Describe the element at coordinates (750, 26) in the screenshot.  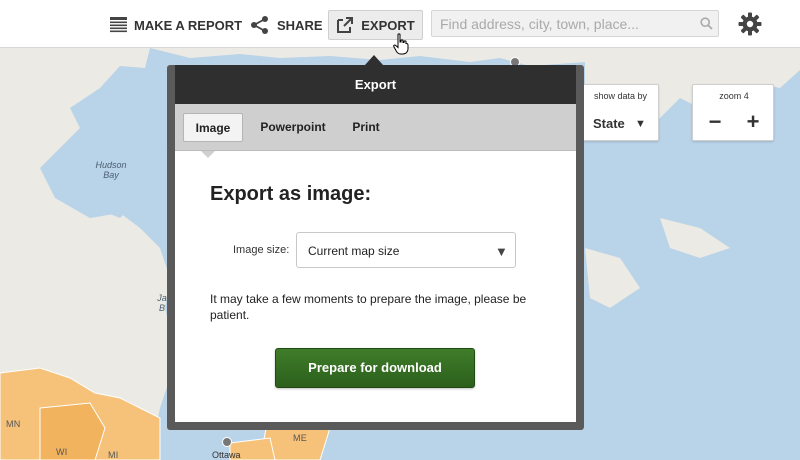
I see `settings-gear-icon` at that location.